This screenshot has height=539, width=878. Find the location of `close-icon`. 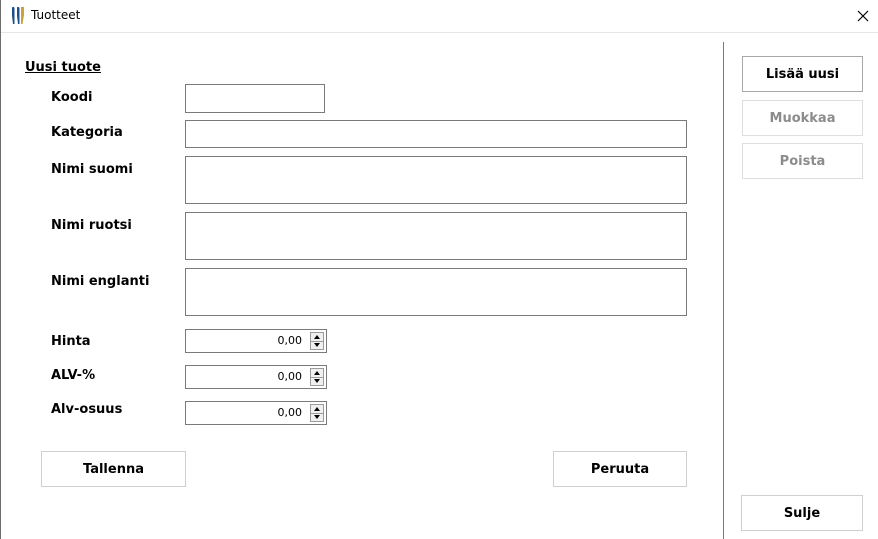

close-icon is located at coordinates (863, 16).